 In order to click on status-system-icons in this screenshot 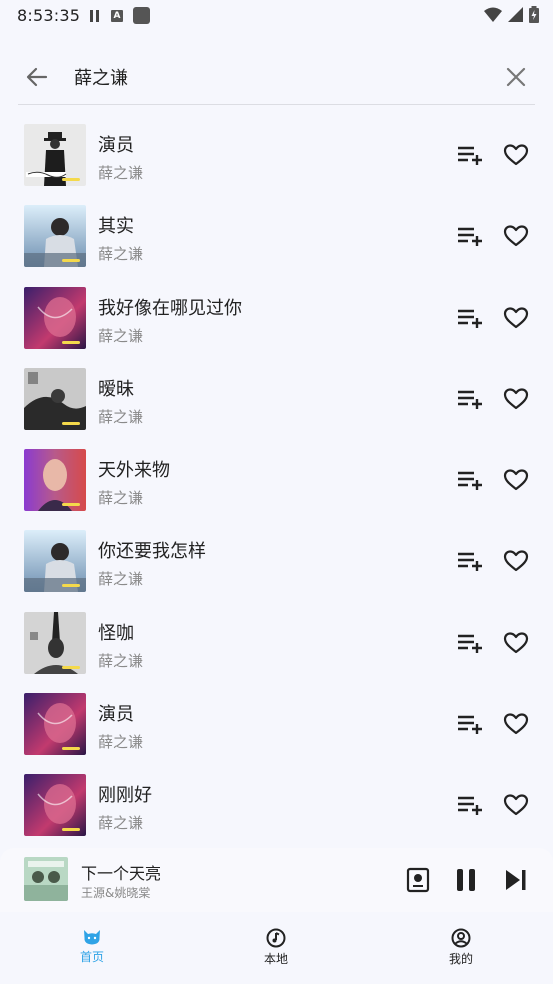, I will do `click(511, 14)`.